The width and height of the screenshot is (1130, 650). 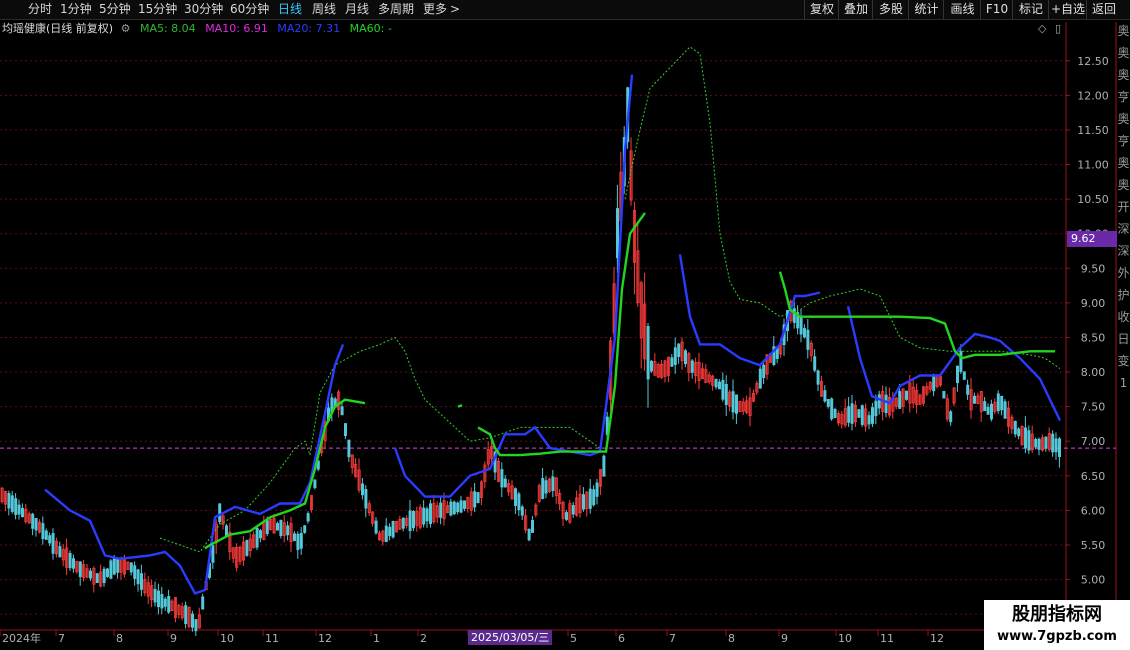 What do you see at coordinates (324, 9) in the screenshot?
I see `tab-7: 周线` at bounding box center [324, 9].